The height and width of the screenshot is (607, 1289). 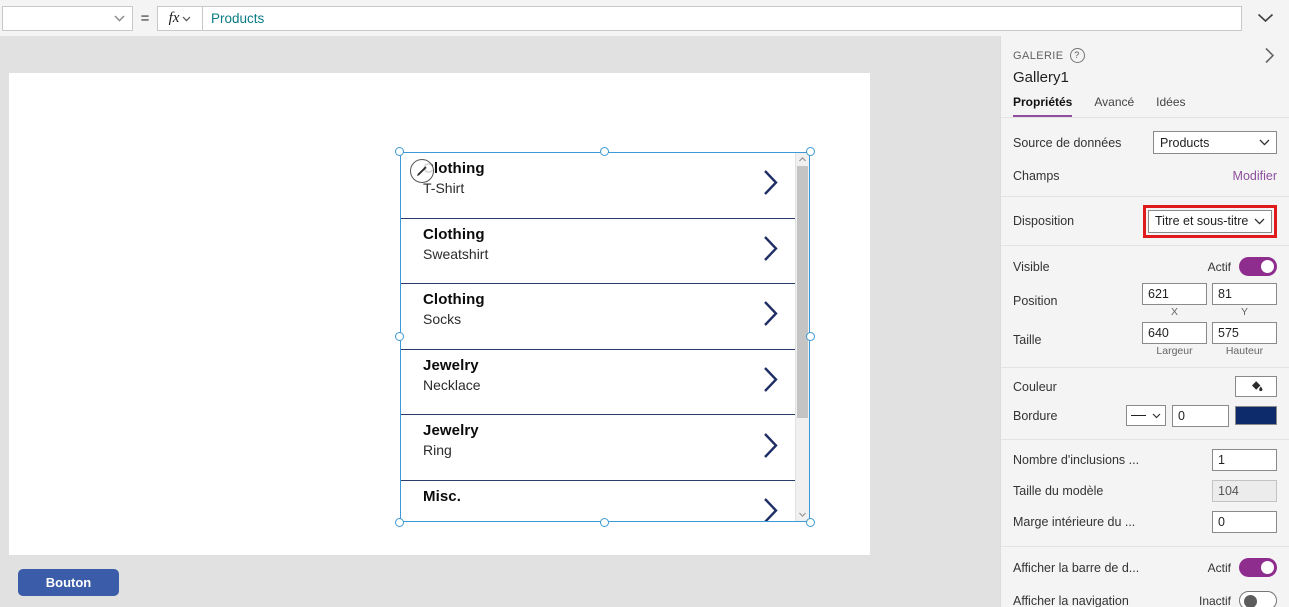 I want to click on panel-kicker: GALERIE ?, so click(x=1144, y=55).